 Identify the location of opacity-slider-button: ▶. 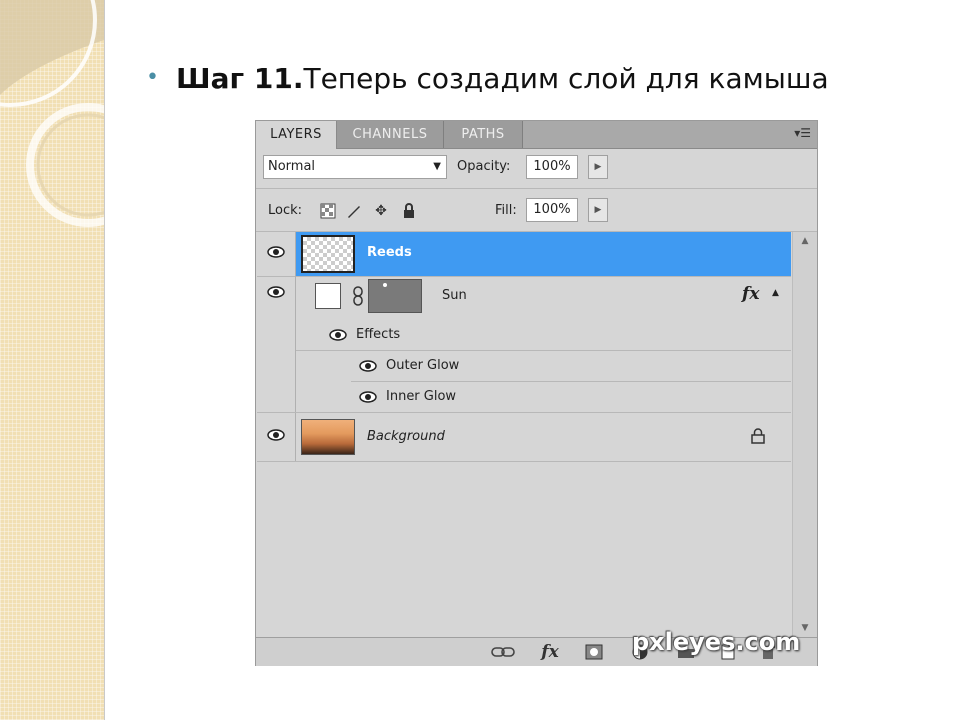
(598, 167).